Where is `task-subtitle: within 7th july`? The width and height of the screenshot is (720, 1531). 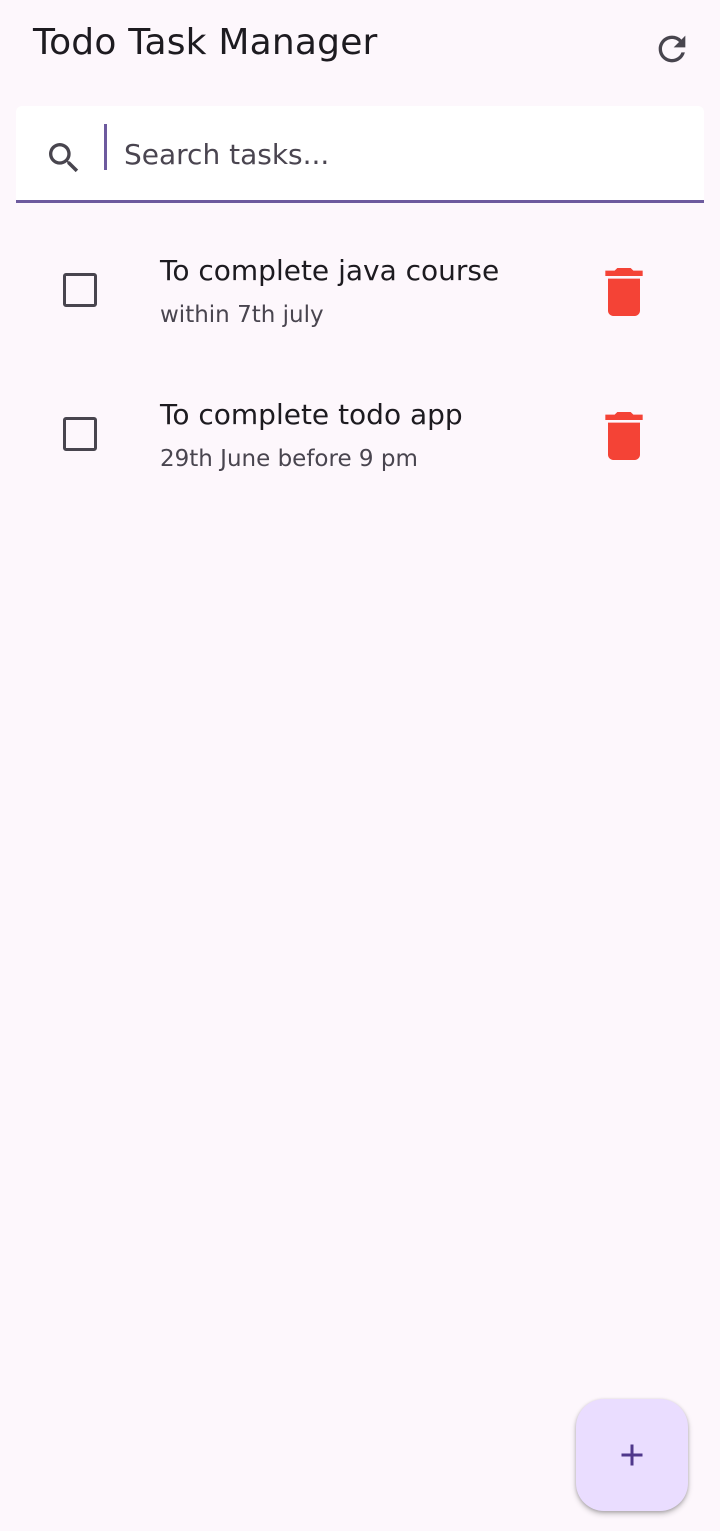
task-subtitle: within 7th july is located at coordinates (242, 315).